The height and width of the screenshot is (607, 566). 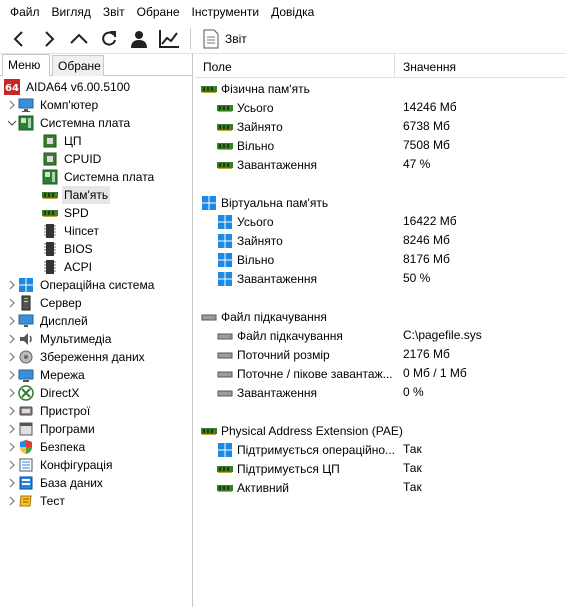 What do you see at coordinates (76, 195) in the screenshot?
I see `tree-item-memory: Пам'ять` at bounding box center [76, 195].